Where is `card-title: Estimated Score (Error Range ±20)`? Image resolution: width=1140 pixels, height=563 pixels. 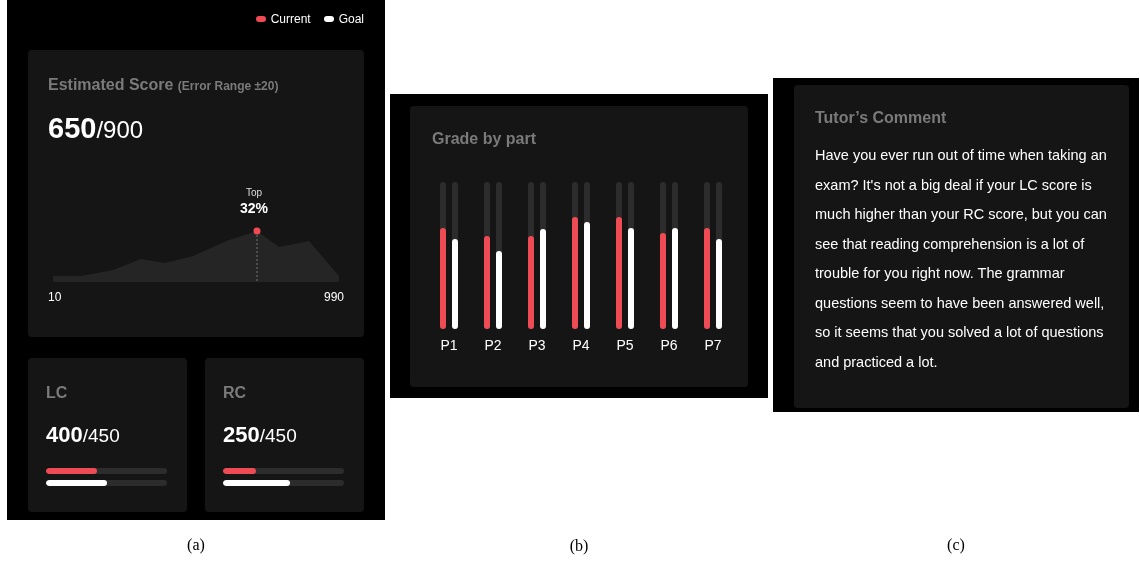
card-title: Estimated Score (Error Range ±20) is located at coordinates (164, 85).